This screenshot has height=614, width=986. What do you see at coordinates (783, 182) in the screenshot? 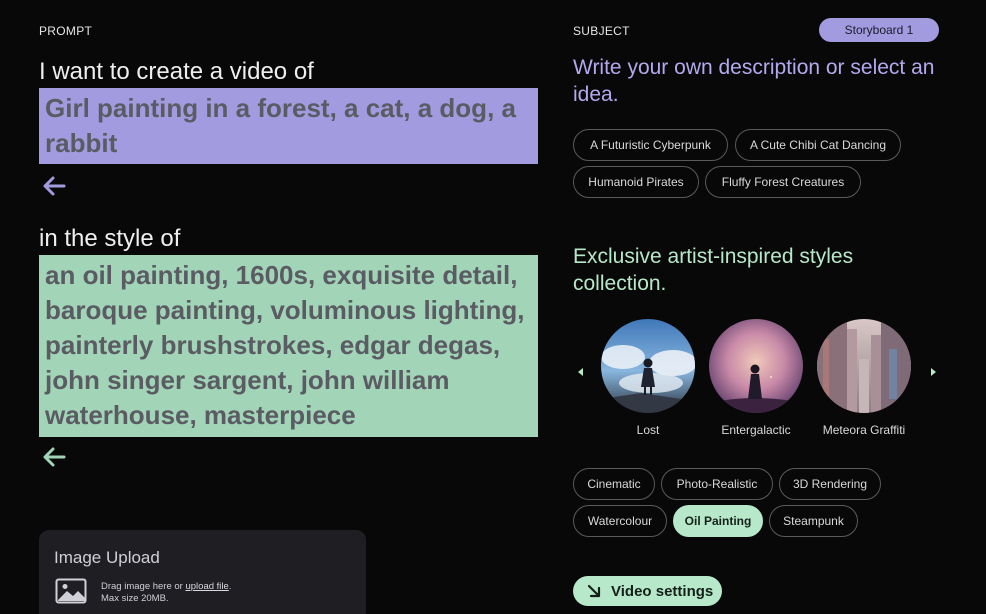
I see `idea-chip: Fluffy Forest Creatures` at bounding box center [783, 182].